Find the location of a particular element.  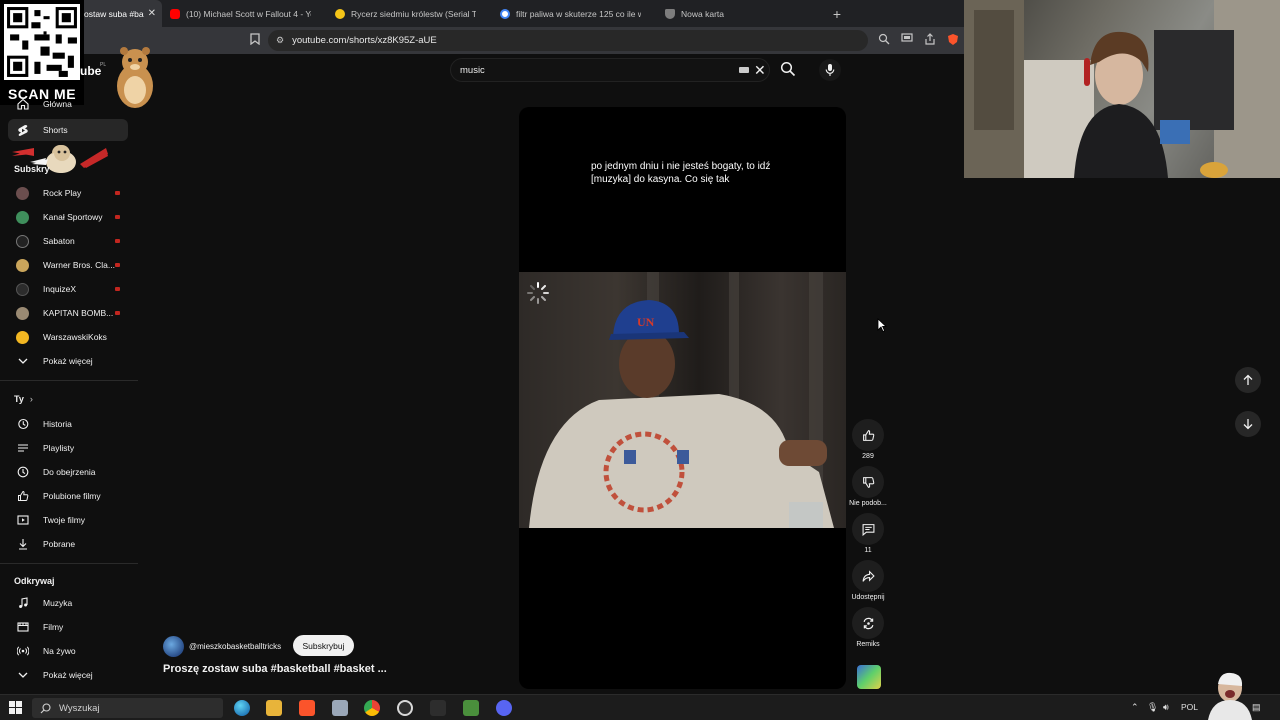

remix-icon is located at coordinates (868, 623).